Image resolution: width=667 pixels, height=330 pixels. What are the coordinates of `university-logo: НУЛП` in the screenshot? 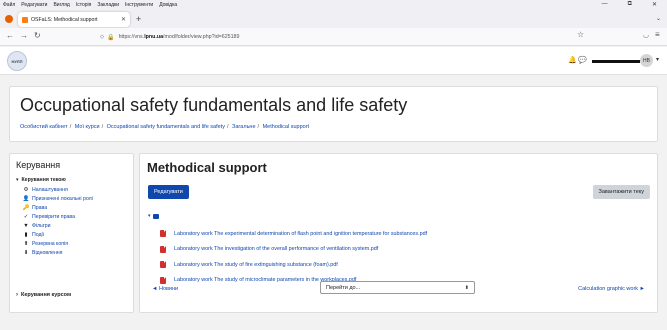 It's located at (17, 61).